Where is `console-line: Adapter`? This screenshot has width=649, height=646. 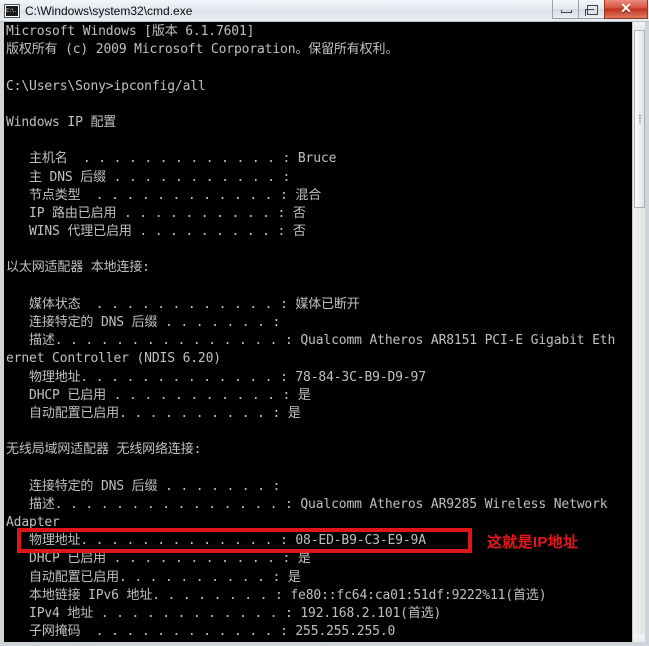
console-line: Adapter is located at coordinates (33, 523).